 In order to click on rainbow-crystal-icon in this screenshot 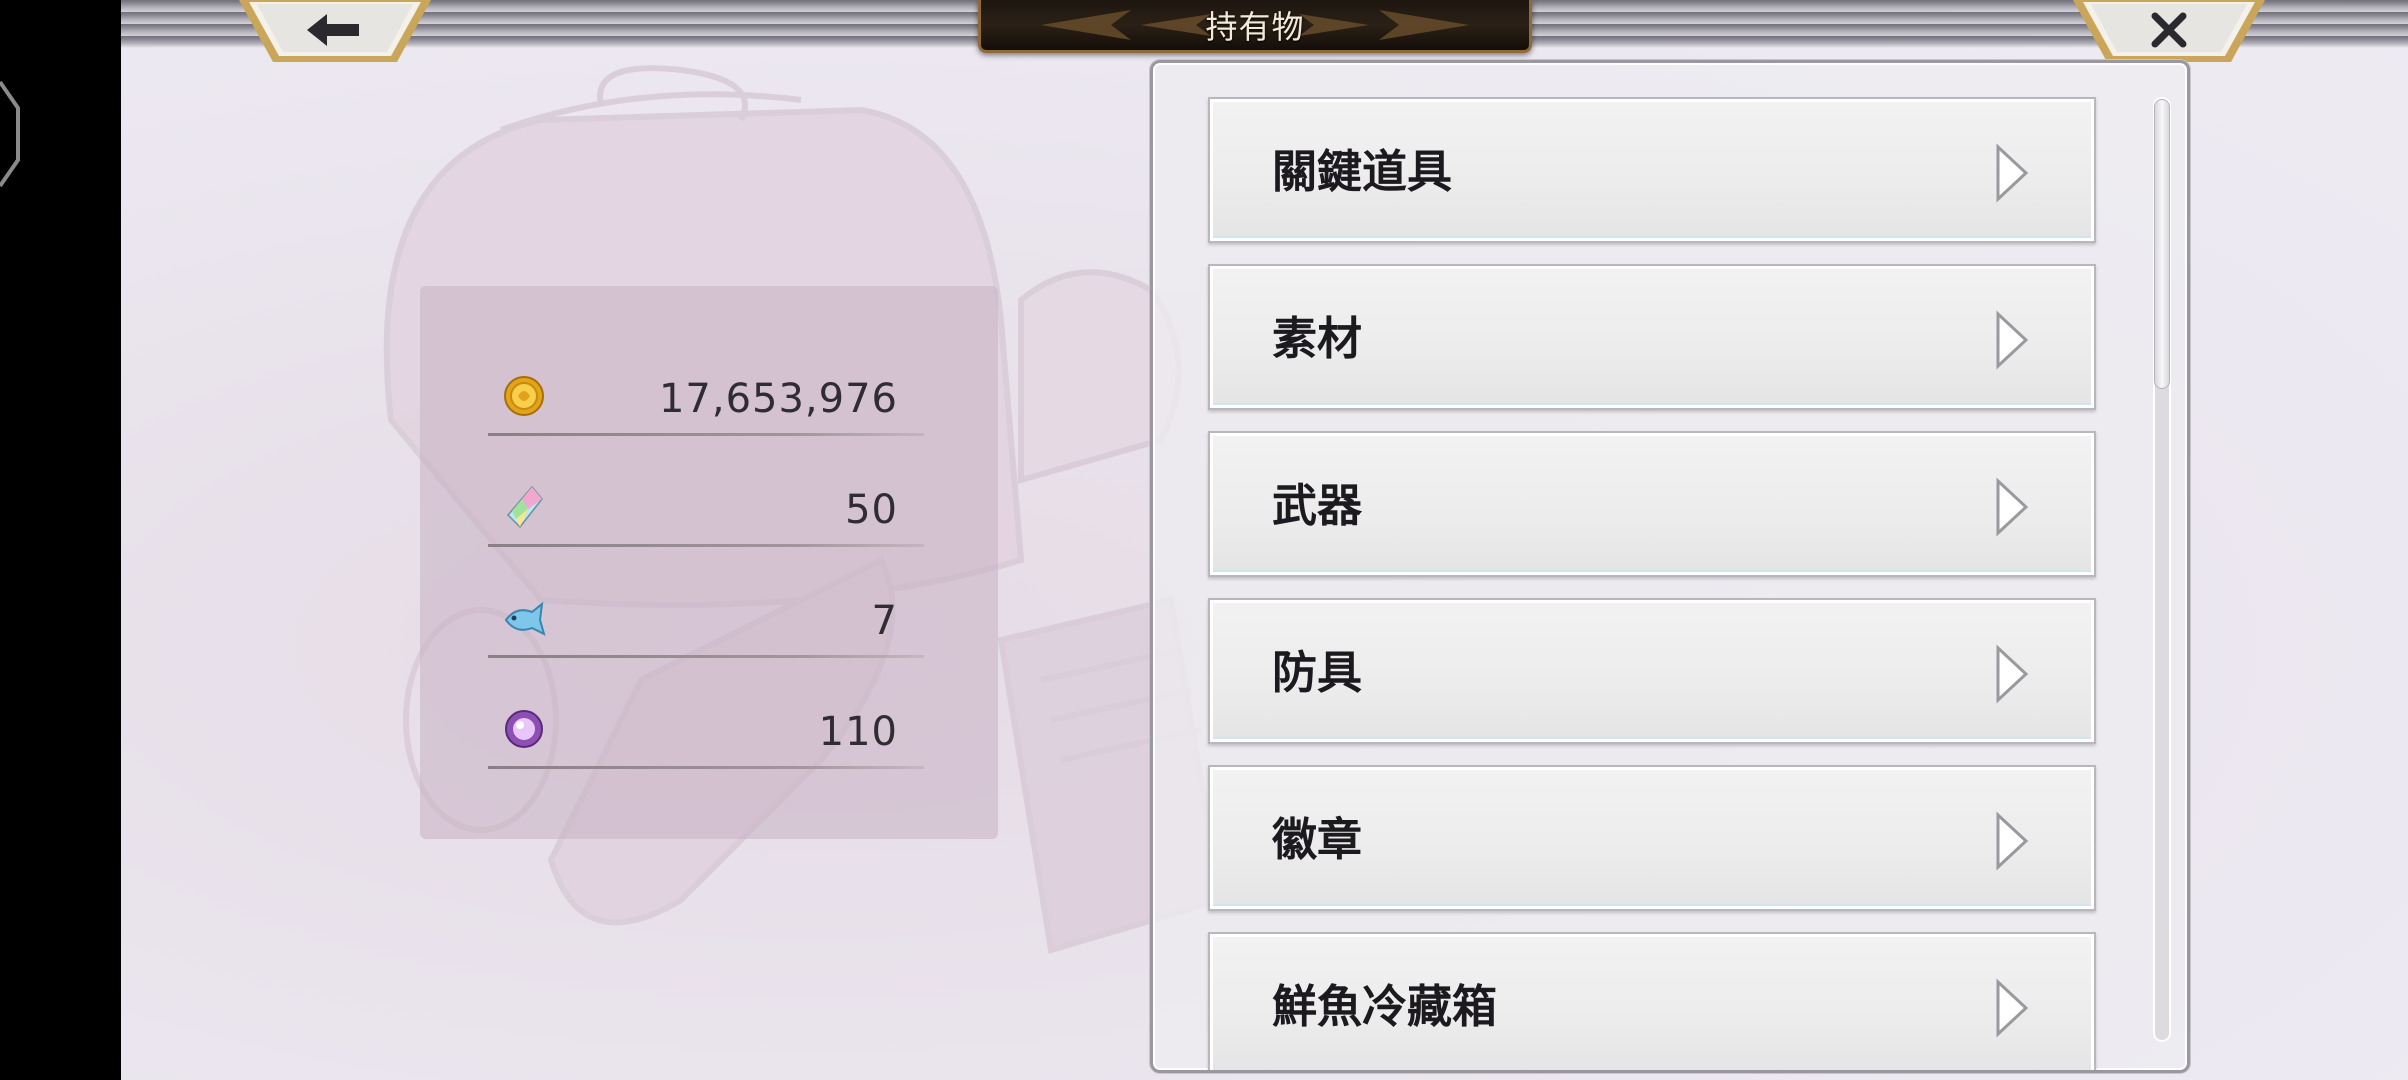, I will do `click(524, 507)`.